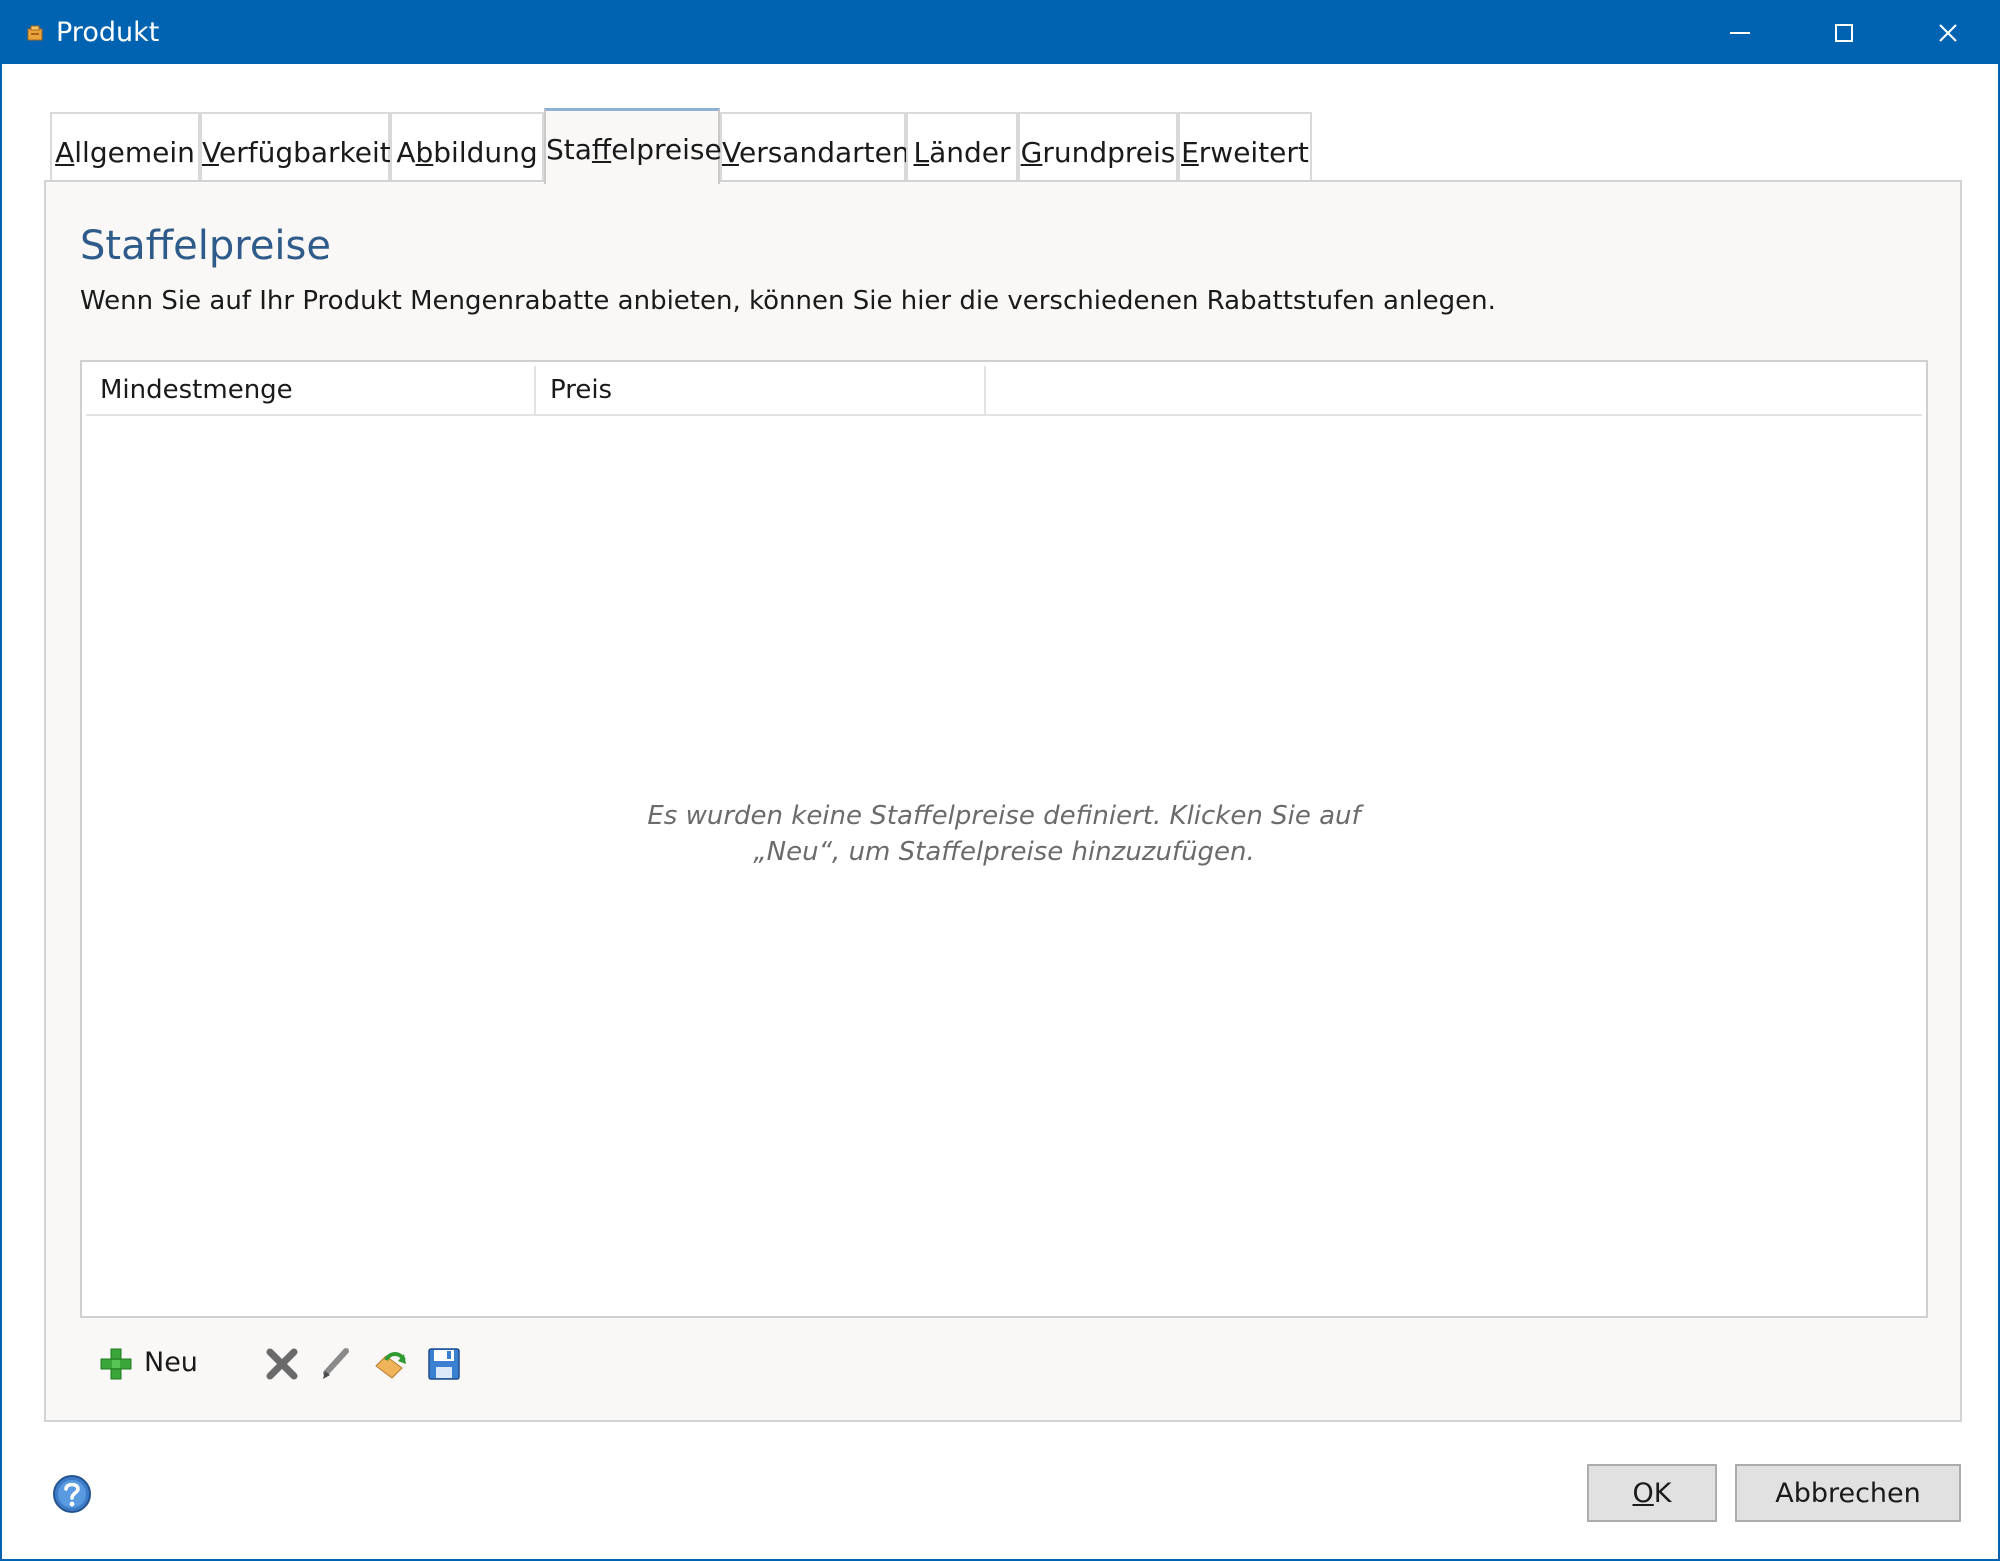 The height and width of the screenshot is (1561, 2000). I want to click on edit-icon, so click(336, 1363).